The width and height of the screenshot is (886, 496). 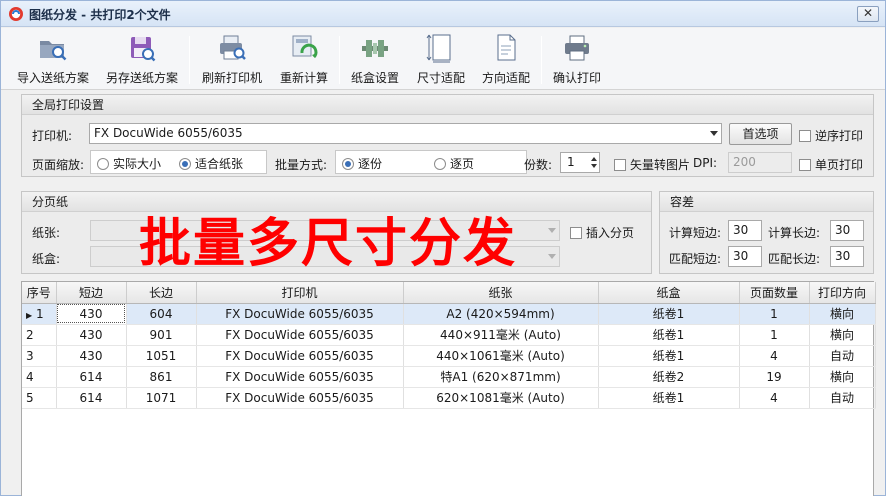 What do you see at coordinates (231, 78) in the screenshot?
I see `refresh-printer-label: 刷新打印机` at bounding box center [231, 78].